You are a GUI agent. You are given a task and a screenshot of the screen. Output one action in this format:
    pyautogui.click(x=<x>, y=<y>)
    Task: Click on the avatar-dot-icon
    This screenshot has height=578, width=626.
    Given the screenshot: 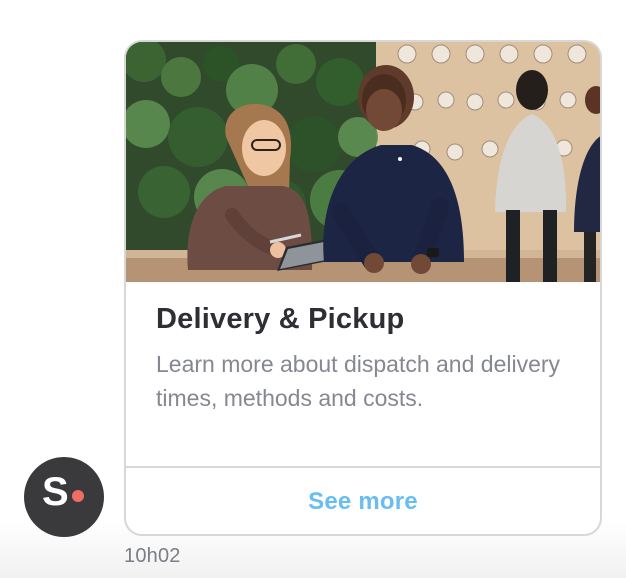 What is the action you would take?
    pyautogui.click(x=78, y=496)
    